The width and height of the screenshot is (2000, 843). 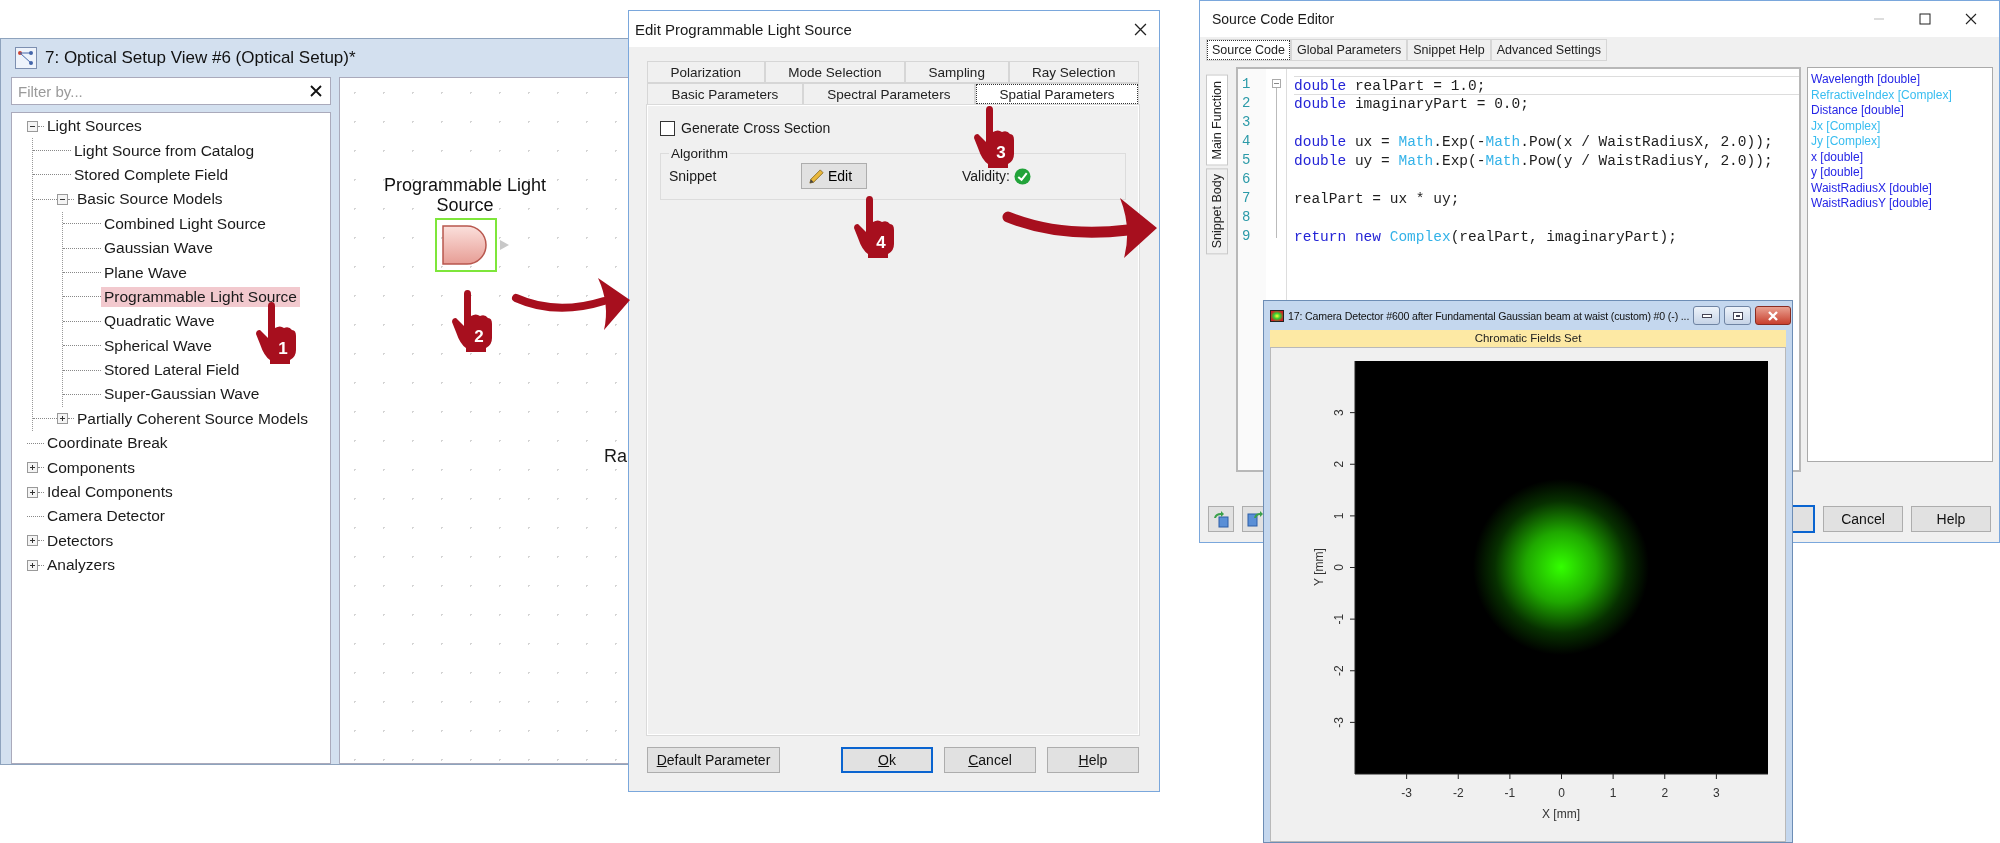 What do you see at coordinates (164, 150) in the screenshot?
I see `tree-item: Light Source from Catalog` at bounding box center [164, 150].